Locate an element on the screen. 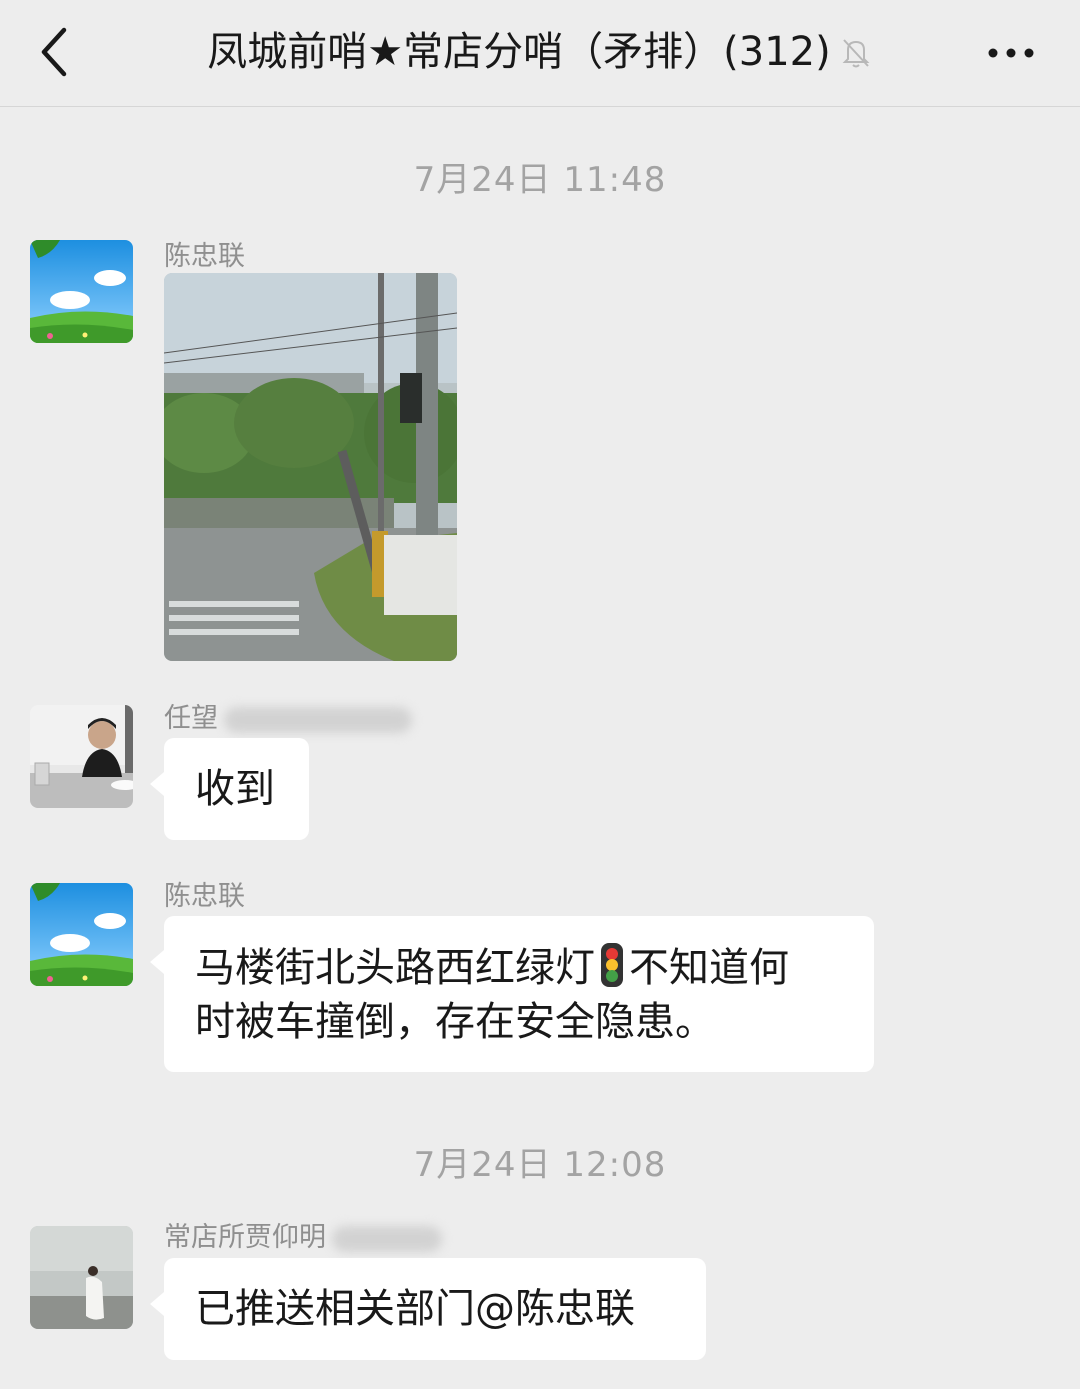 The image size is (1080, 1389). street-photo is located at coordinates (310, 467).